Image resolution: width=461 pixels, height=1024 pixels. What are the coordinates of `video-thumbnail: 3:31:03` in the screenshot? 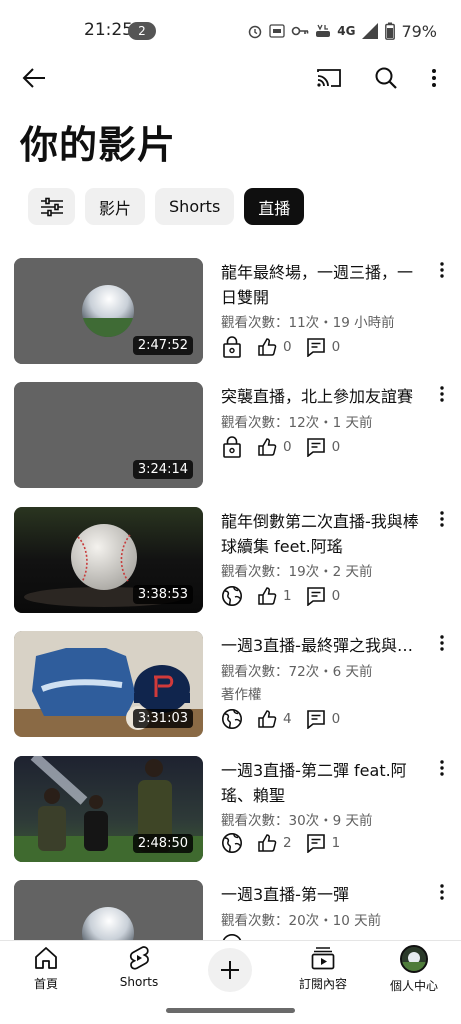 It's located at (108, 684).